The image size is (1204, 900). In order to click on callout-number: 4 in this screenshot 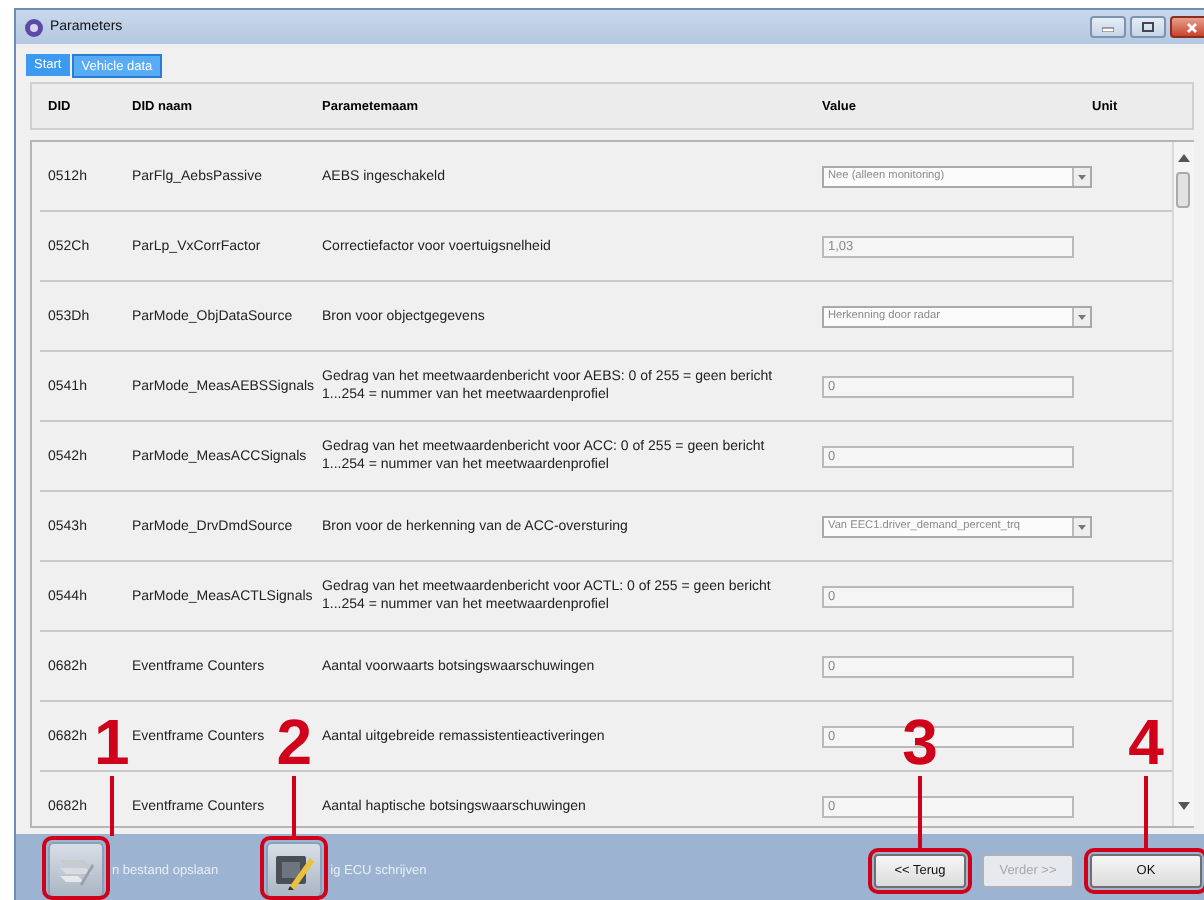, I will do `click(1146, 742)`.